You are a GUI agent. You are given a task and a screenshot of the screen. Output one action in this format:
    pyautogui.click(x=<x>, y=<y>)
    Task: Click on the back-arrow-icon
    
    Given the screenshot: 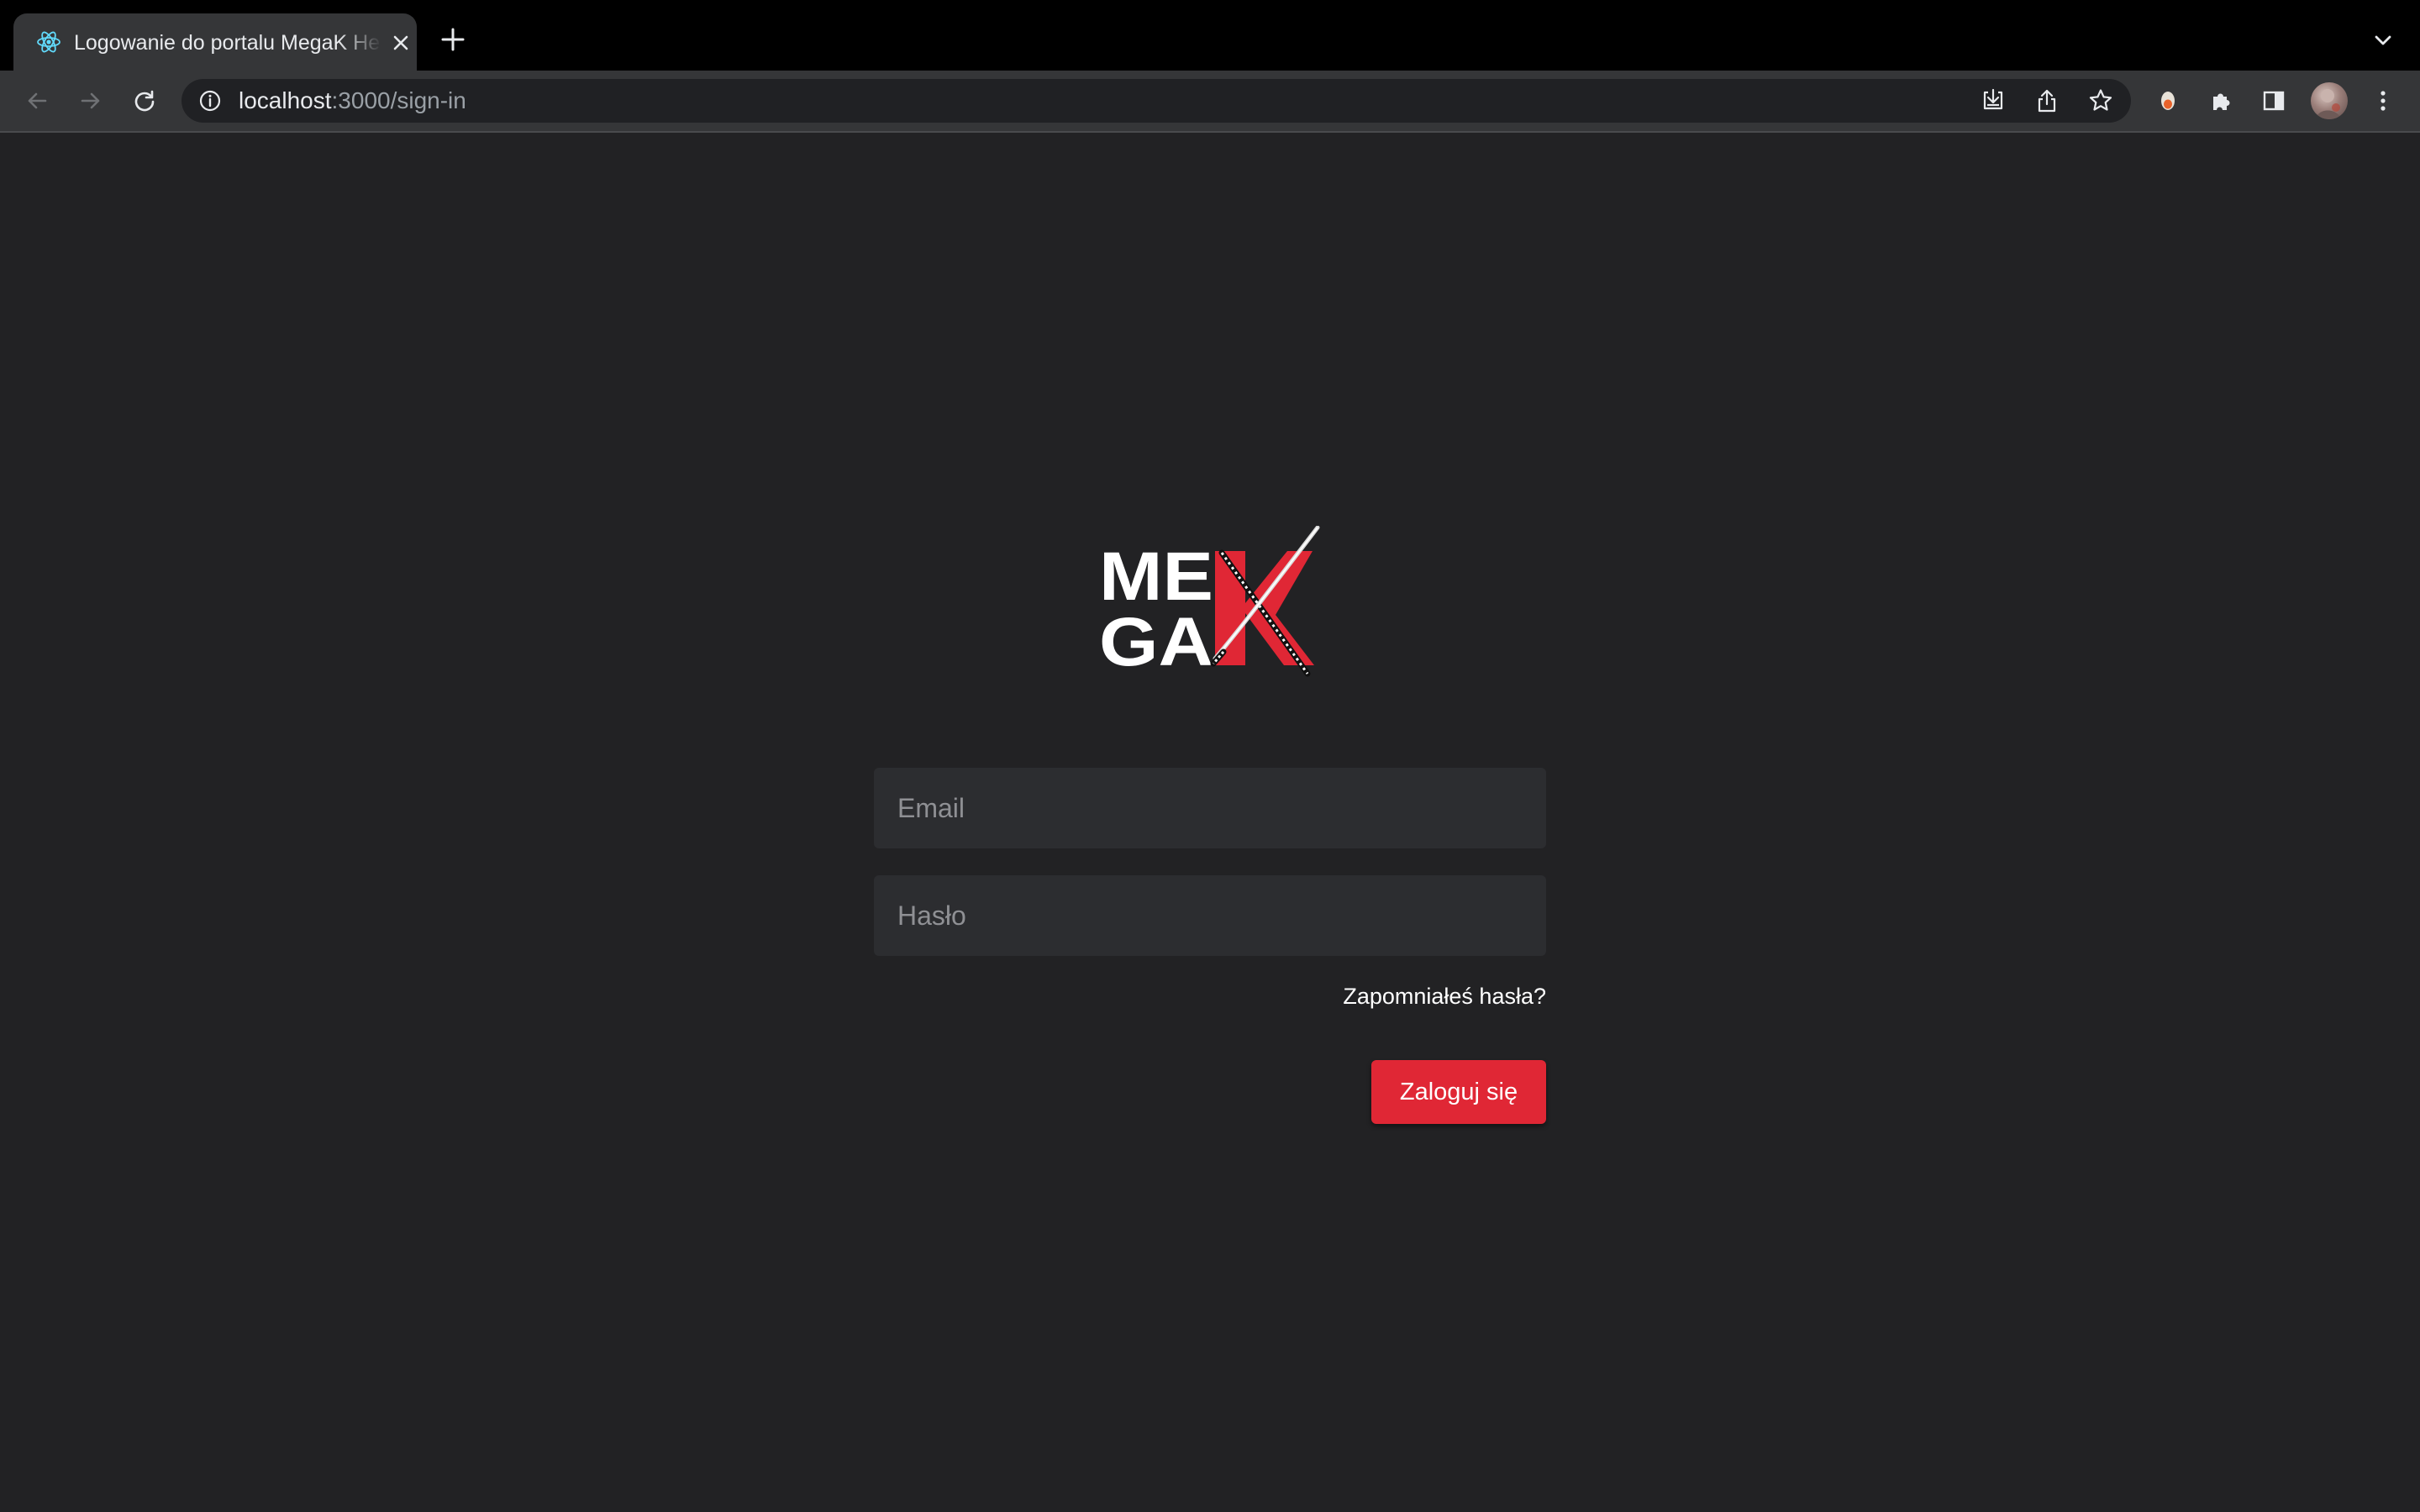 What is the action you would take?
    pyautogui.click(x=37, y=100)
    